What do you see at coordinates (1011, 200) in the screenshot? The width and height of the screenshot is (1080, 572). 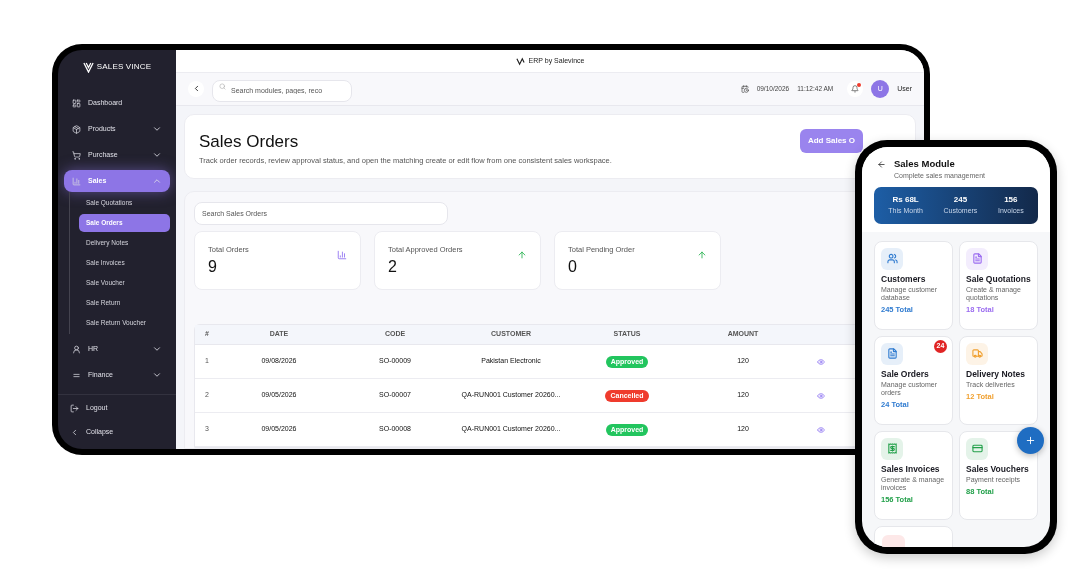 I see `summary-value: 156` at bounding box center [1011, 200].